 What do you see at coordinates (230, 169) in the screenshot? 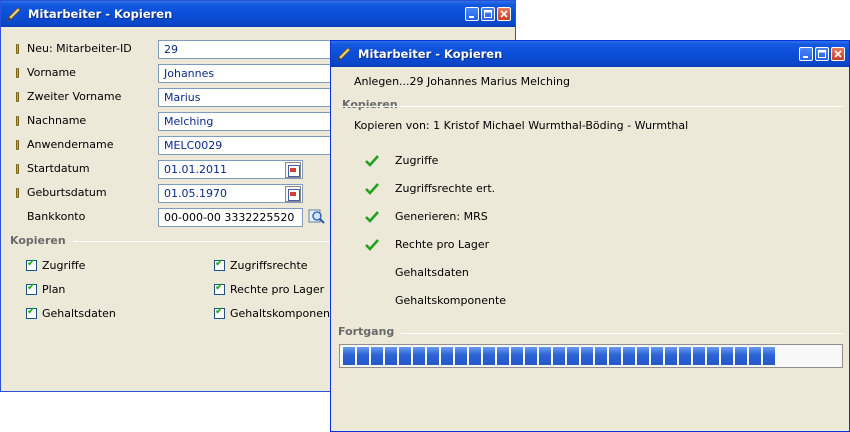
I see `start-date-field: 01.01.2011` at bounding box center [230, 169].